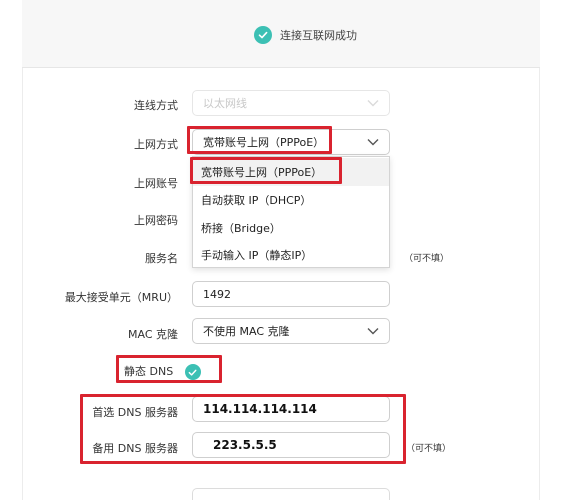 This screenshot has width=562, height=500. What do you see at coordinates (245, 445) in the screenshot?
I see `secondary-dns-value: 223.5.5.5` at bounding box center [245, 445].